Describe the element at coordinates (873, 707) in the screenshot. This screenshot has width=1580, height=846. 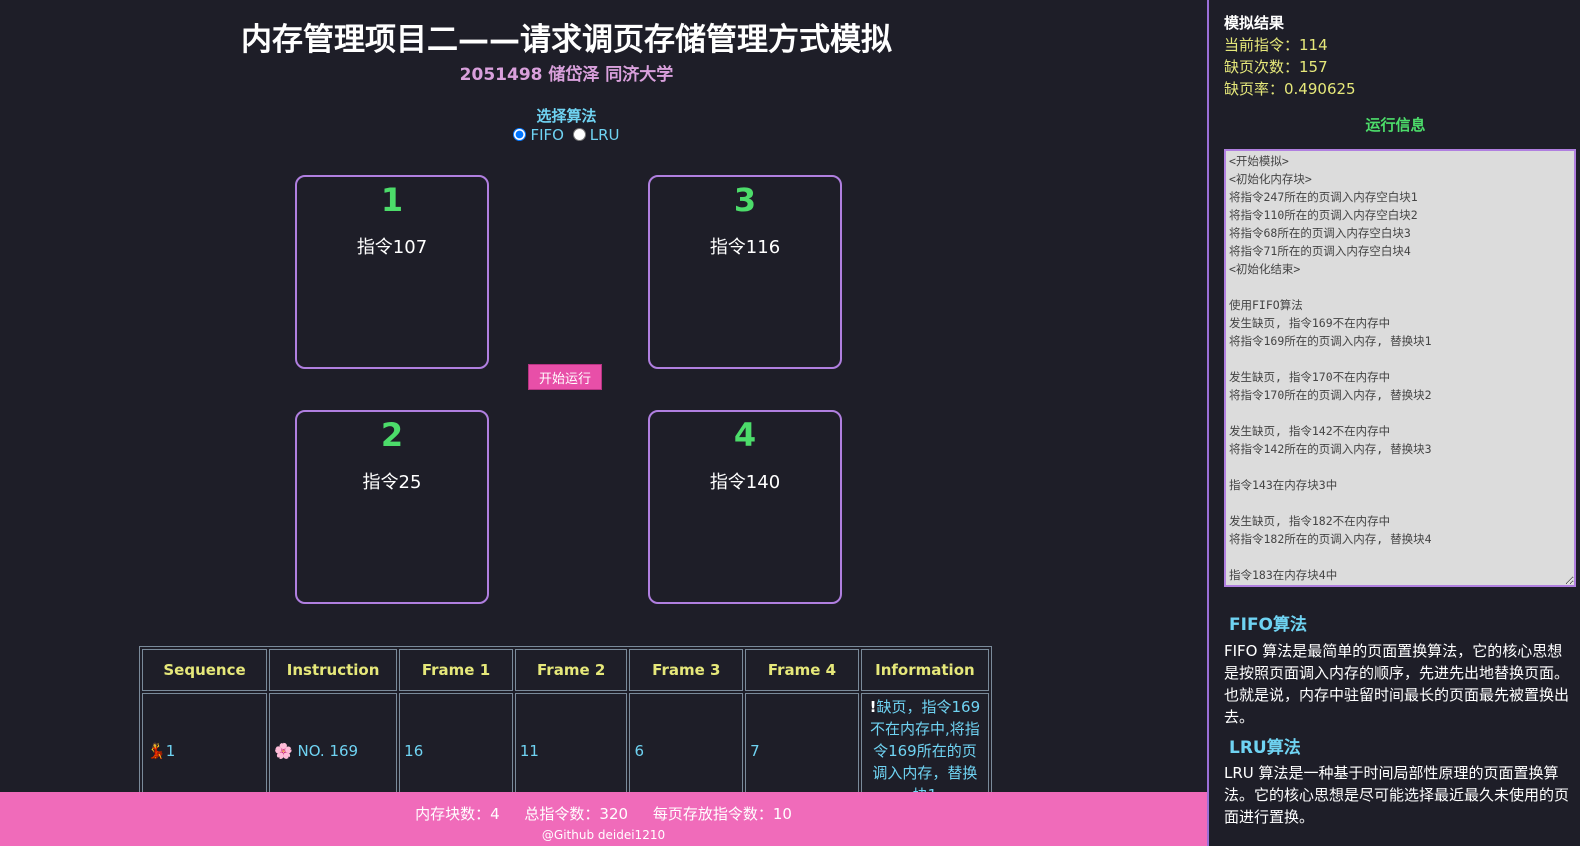
I see `exclamation-icon: !` at that location.